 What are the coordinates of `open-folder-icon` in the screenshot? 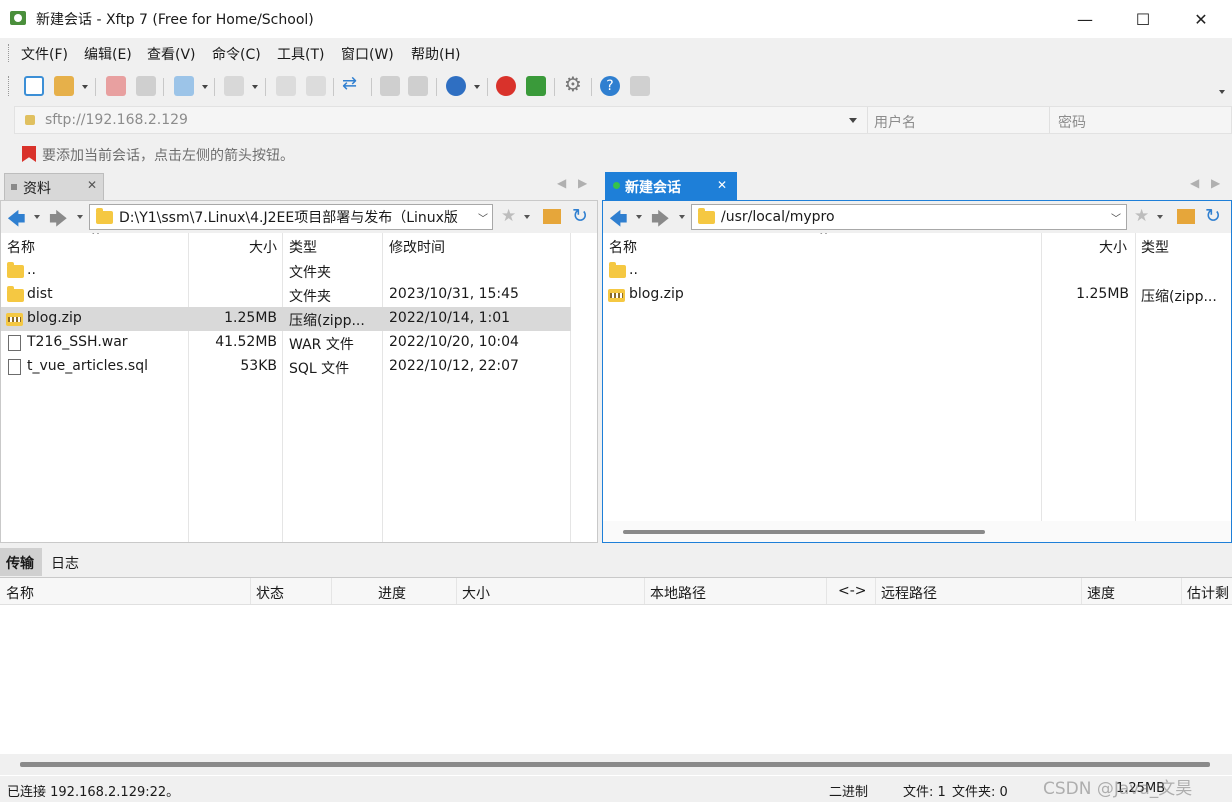 It's located at (64, 86).